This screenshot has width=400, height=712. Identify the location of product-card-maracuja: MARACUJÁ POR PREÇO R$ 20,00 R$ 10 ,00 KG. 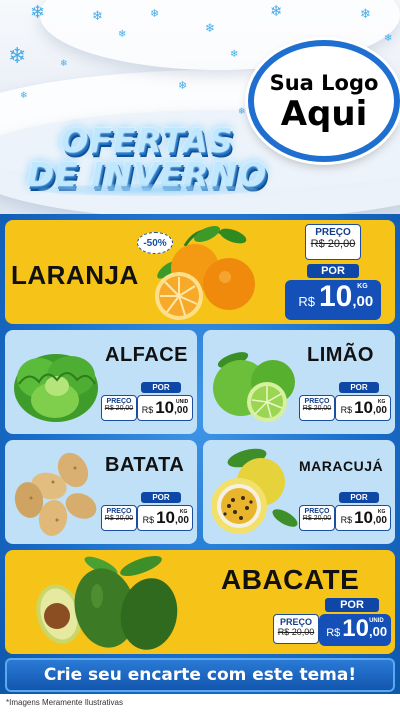
(299, 492).